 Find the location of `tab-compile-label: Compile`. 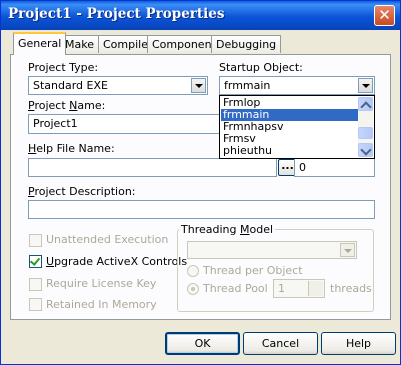

tab-compile-label: Compile is located at coordinates (125, 44).